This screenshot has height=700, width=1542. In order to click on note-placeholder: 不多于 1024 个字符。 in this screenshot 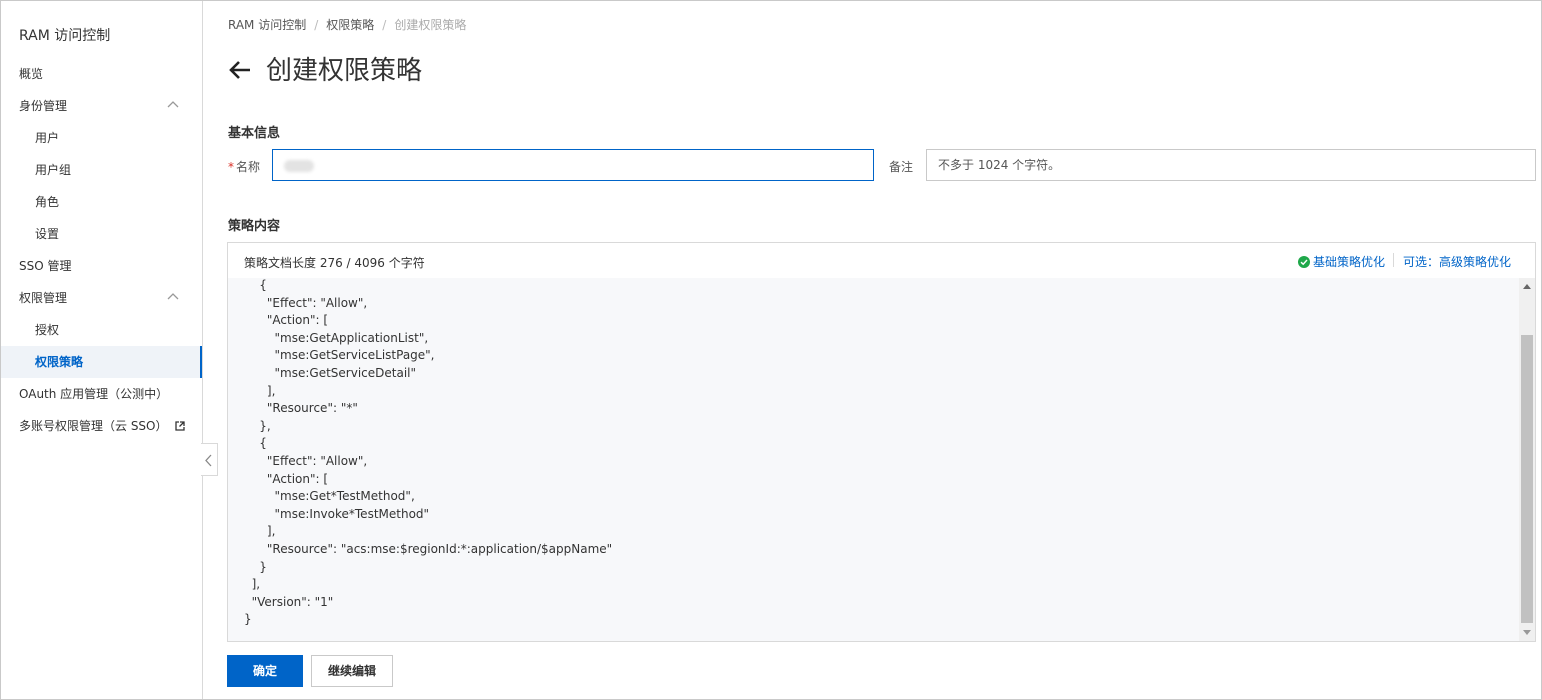, I will do `click(999, 165)`.